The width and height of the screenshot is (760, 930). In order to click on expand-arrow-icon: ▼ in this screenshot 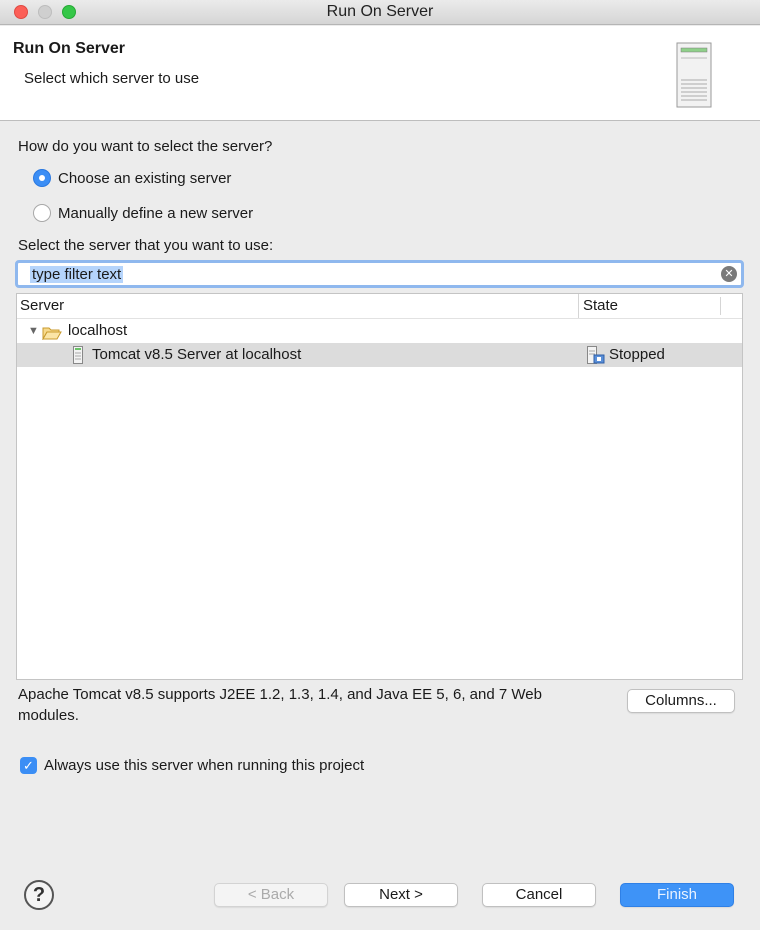, I will do `click(33, 331)`.